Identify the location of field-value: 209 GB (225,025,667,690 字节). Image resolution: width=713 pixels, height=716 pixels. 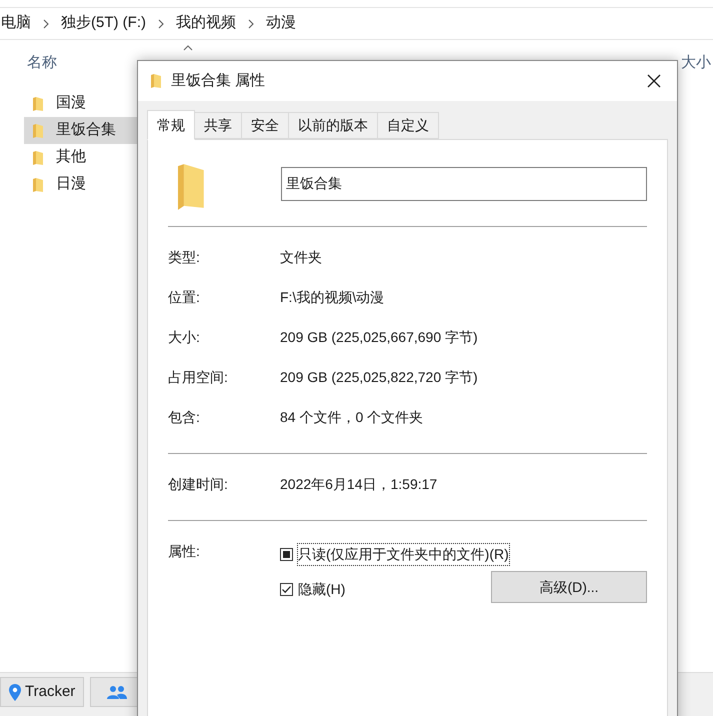
(379, 337).